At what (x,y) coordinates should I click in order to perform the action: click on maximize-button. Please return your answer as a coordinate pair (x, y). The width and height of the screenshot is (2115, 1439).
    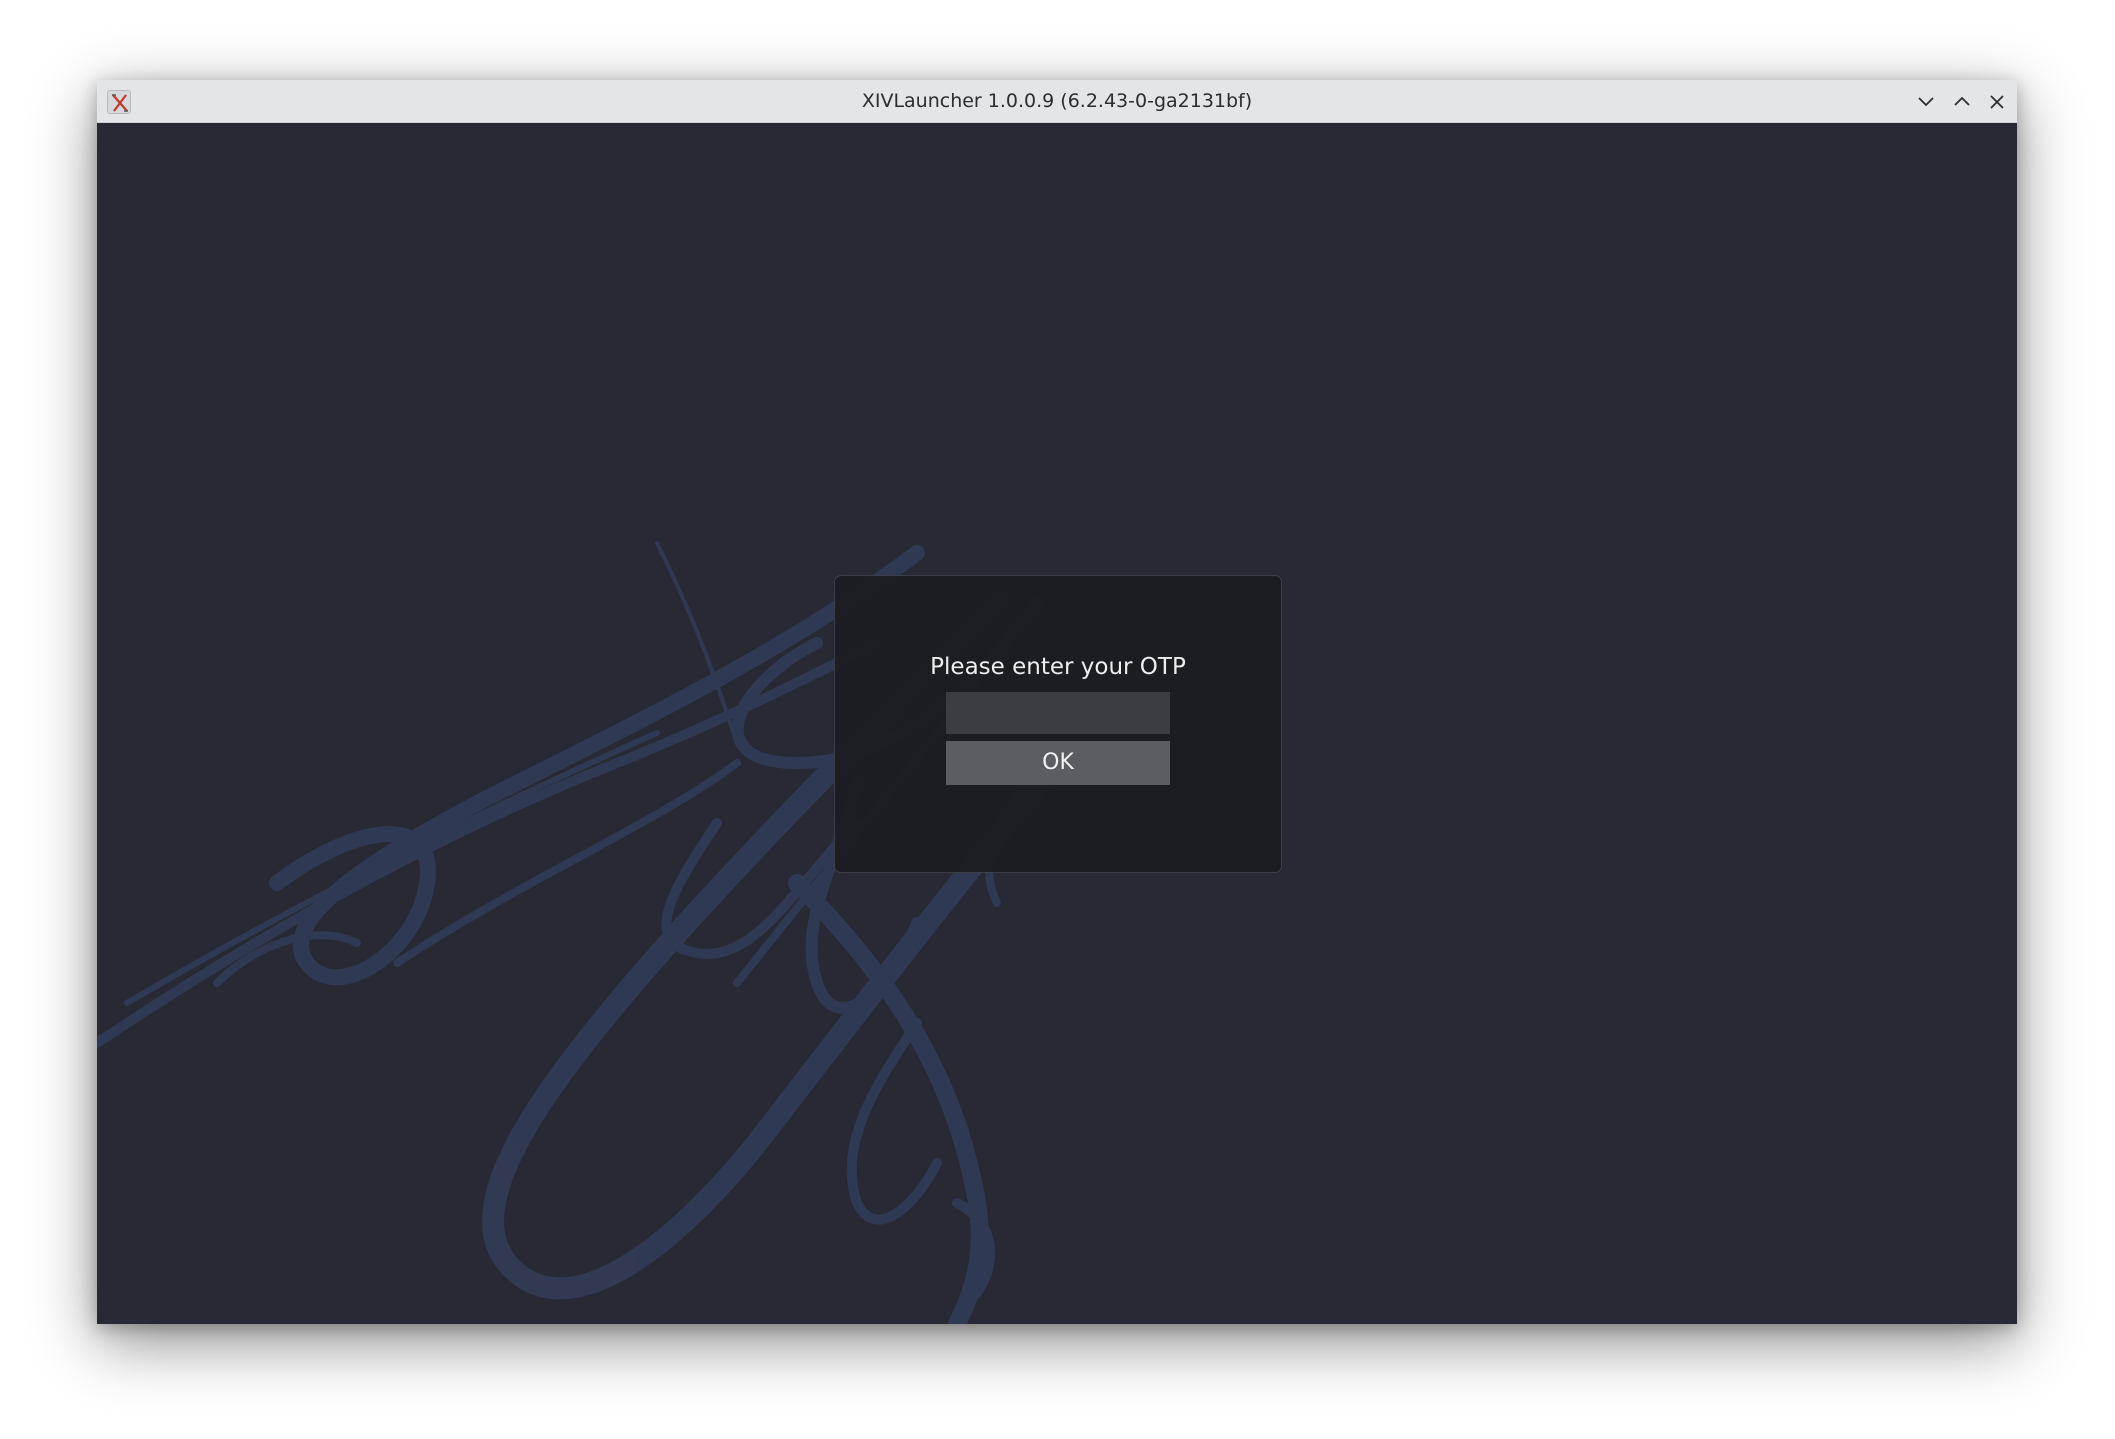
    Looking at the image, I should click on (1962, 102).